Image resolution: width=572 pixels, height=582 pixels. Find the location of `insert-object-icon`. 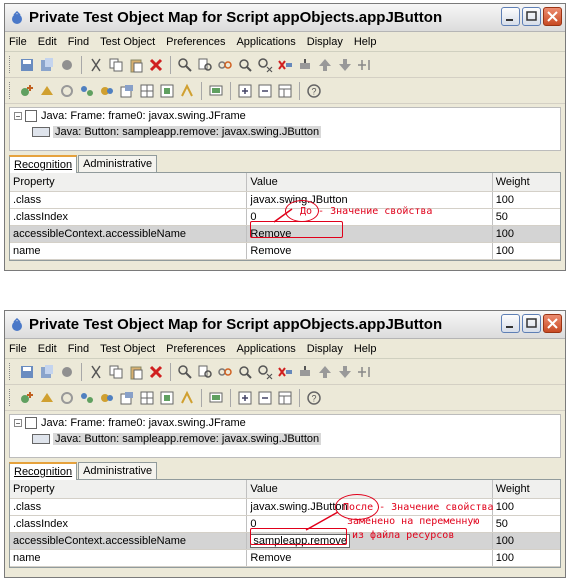

insert-object-icon is located at coordinates (27, 91).